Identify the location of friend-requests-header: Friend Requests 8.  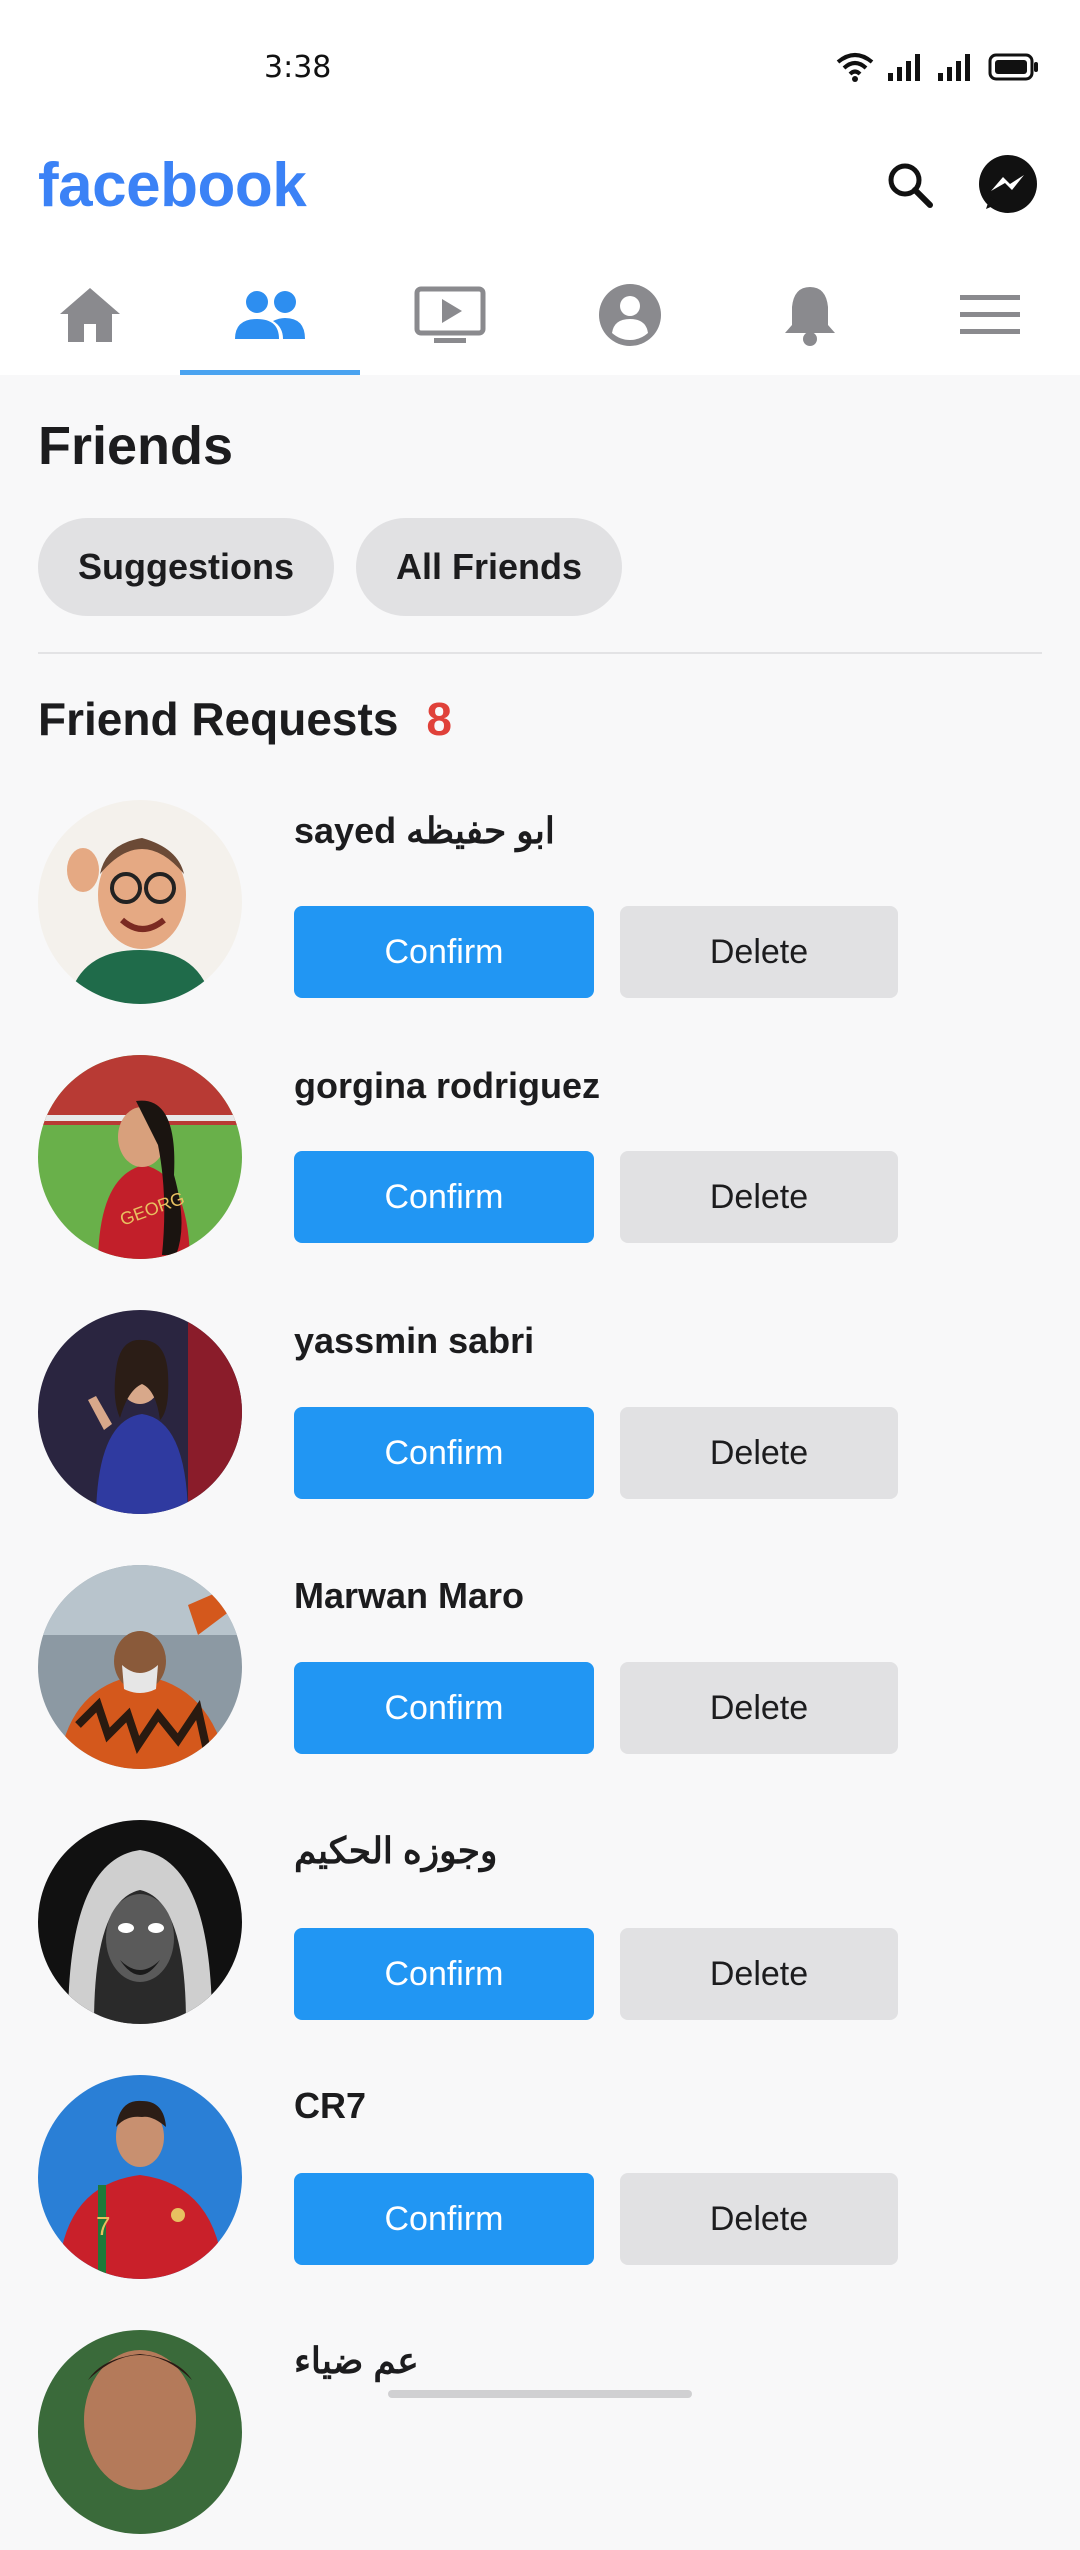
(245, 719).